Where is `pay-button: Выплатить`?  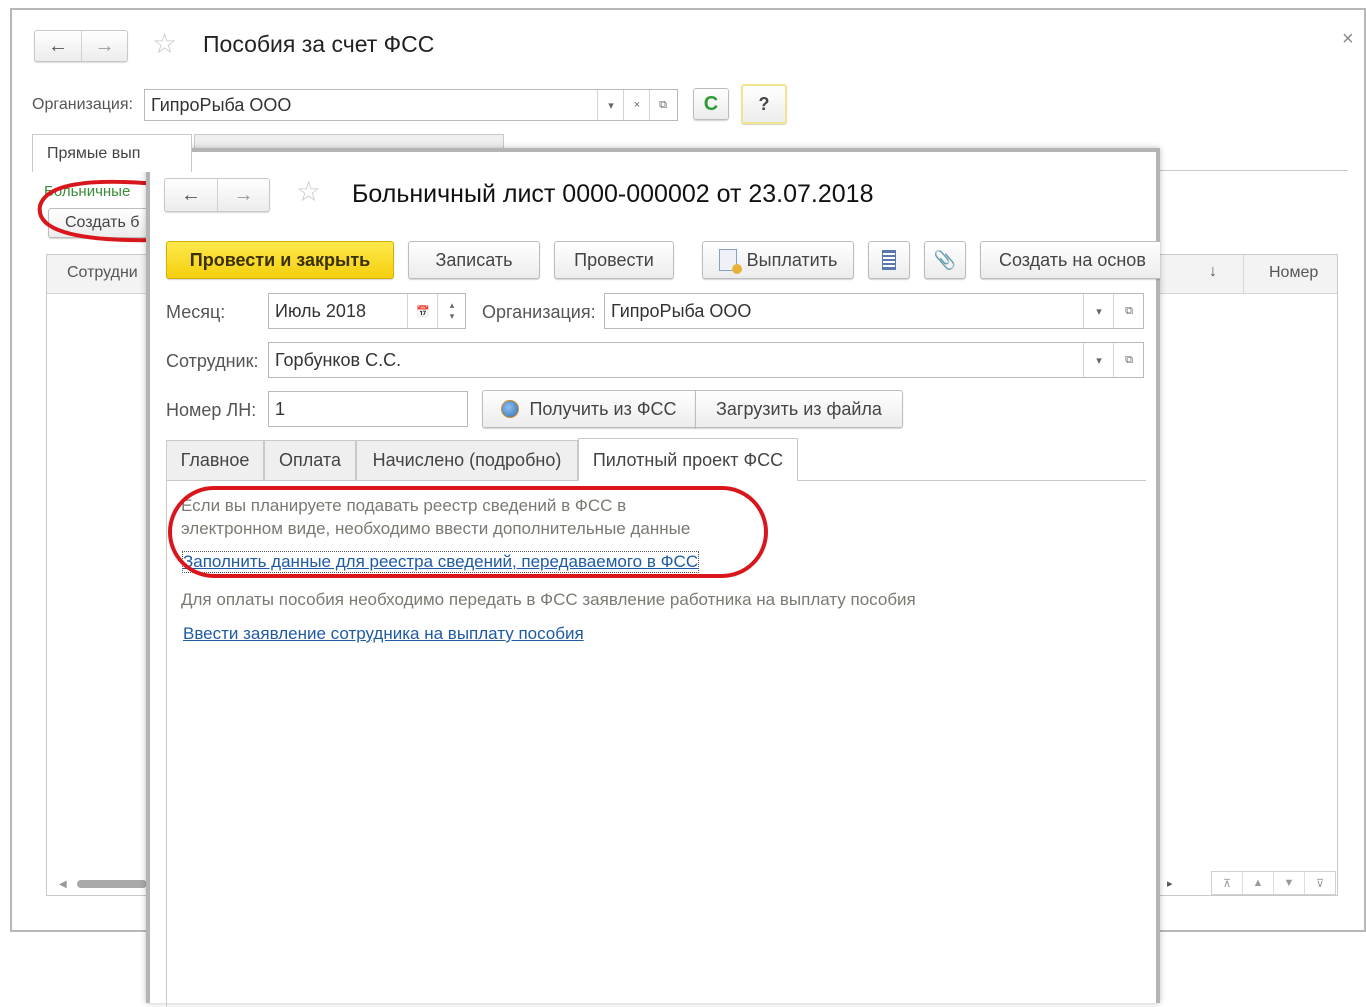
pay-button: Выплатить is located at coordinates (778, 260).